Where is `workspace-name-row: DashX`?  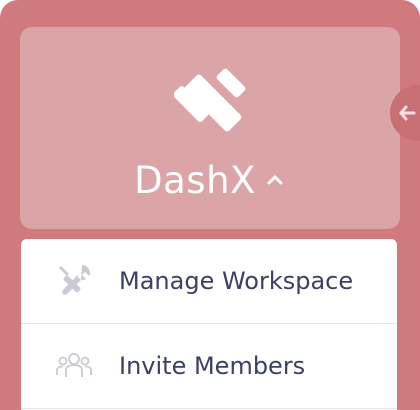
workspace-name-row: DashX is located at coordinates (210, 181).